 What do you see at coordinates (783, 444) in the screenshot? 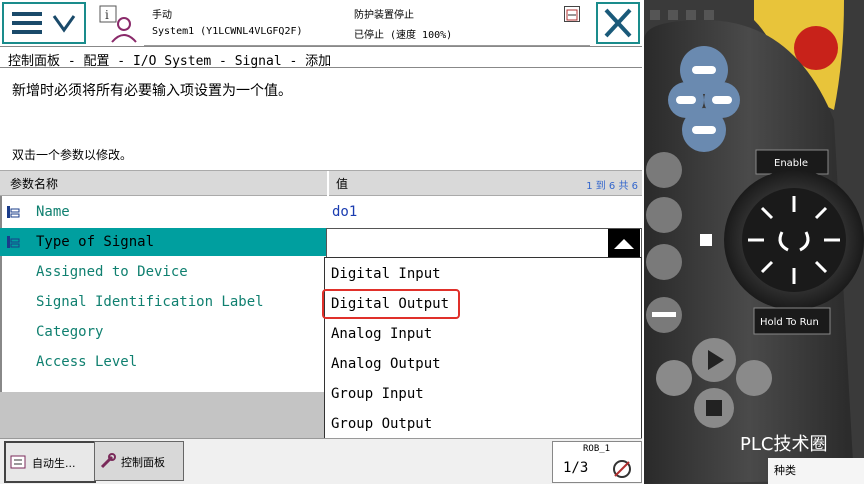
I see `watermark-text: PLC技术圈` at bounding box center [783, 444].